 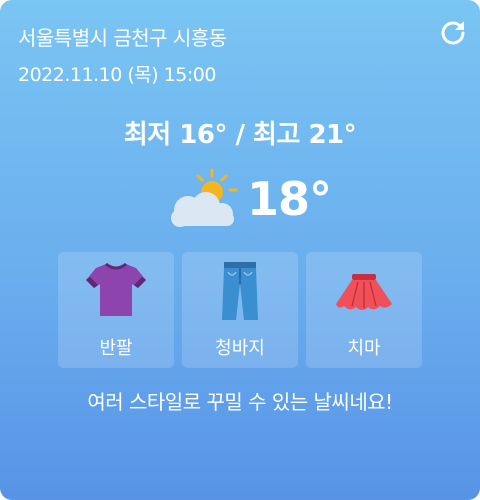 I want to click on outfit-item-tshirt: 반팔, so click(x=116, y=310).